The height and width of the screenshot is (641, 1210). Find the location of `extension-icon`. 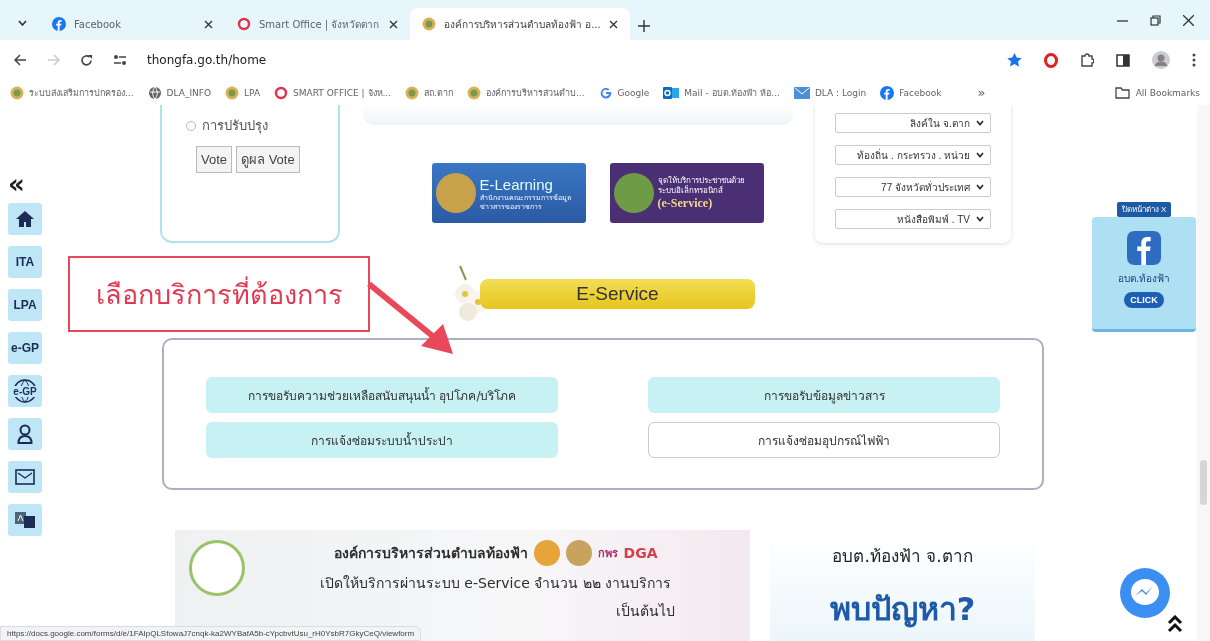

extension-icon is located at coordinates (1051, 60).